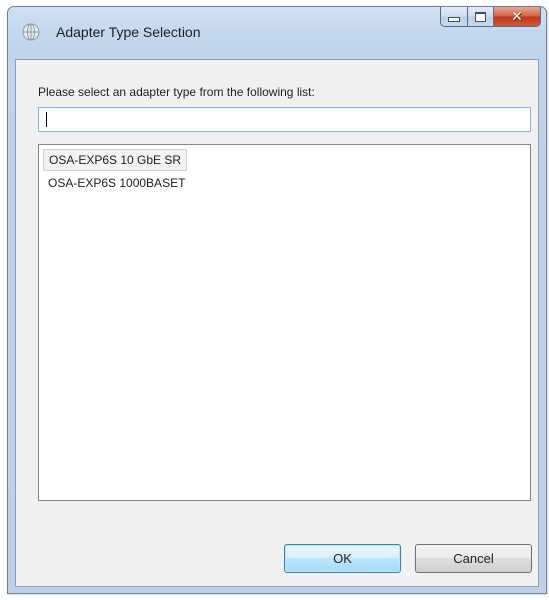  Describe the element at coordinates (128, 32) in the screenshot. I see `window-title: Adapter Type Selection` at that location.